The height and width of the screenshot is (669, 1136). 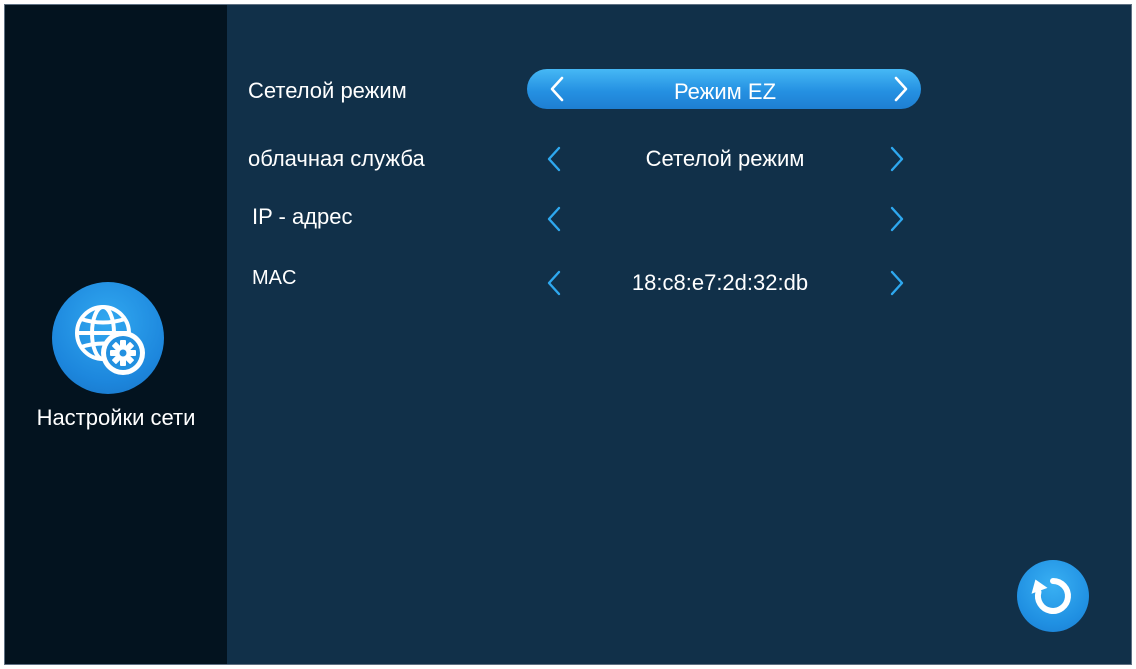 What do you see at coordinates (108, 338) in the screenshot?
I see `globe-gear-icon` at bounding box center [108, 338].